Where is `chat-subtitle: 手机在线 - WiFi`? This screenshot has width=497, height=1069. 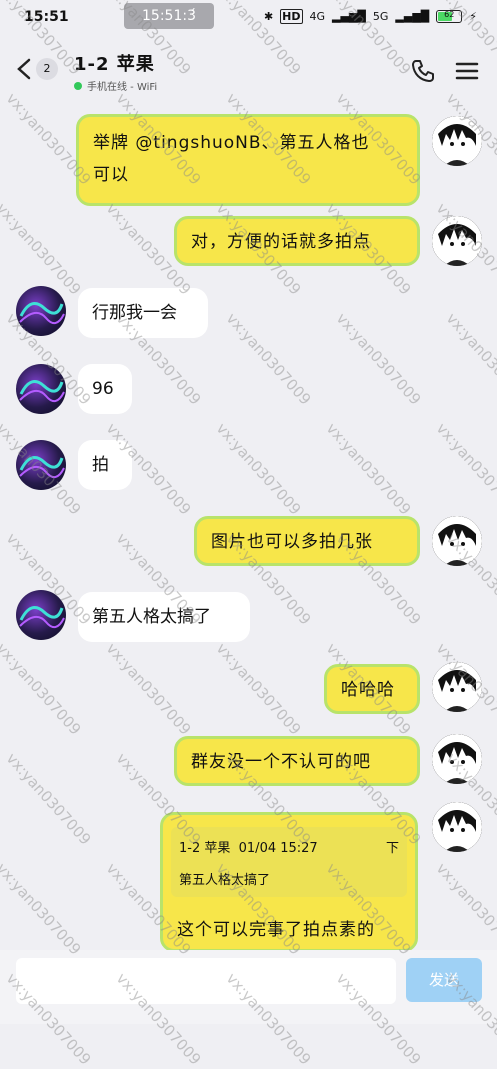
chat-subtitle: 手机在线 - WiFi is located at coordinates (115, 85).